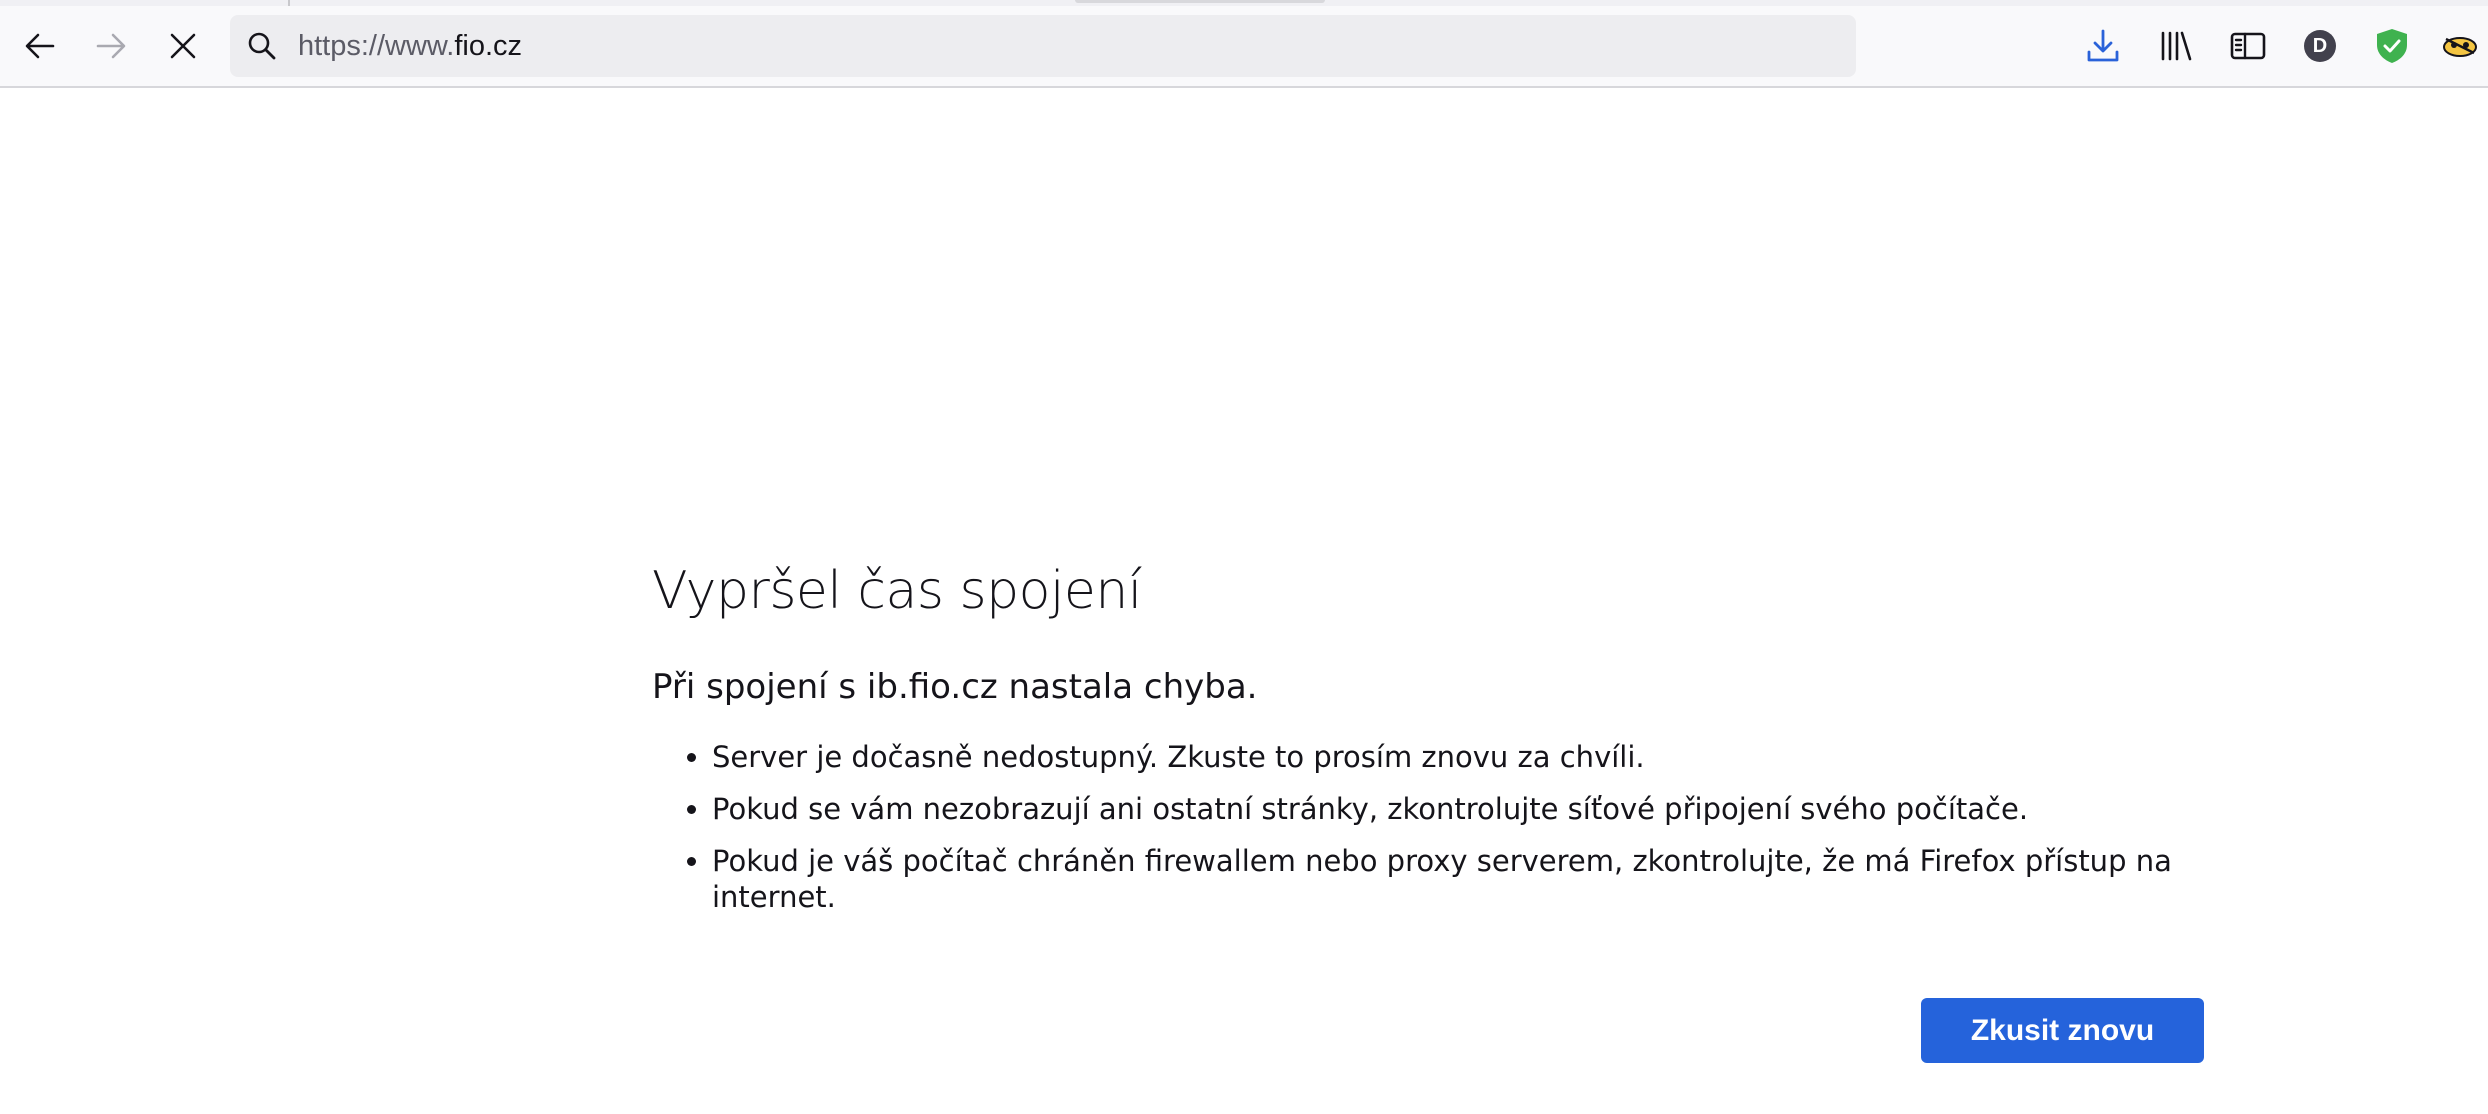 This screenshot has height=1114, width=2488. What do you see at coordinates (1043, 46) in the screenshot?
I see `address-bar: https://www.fio.cz` at bounding box center [1043, 46].